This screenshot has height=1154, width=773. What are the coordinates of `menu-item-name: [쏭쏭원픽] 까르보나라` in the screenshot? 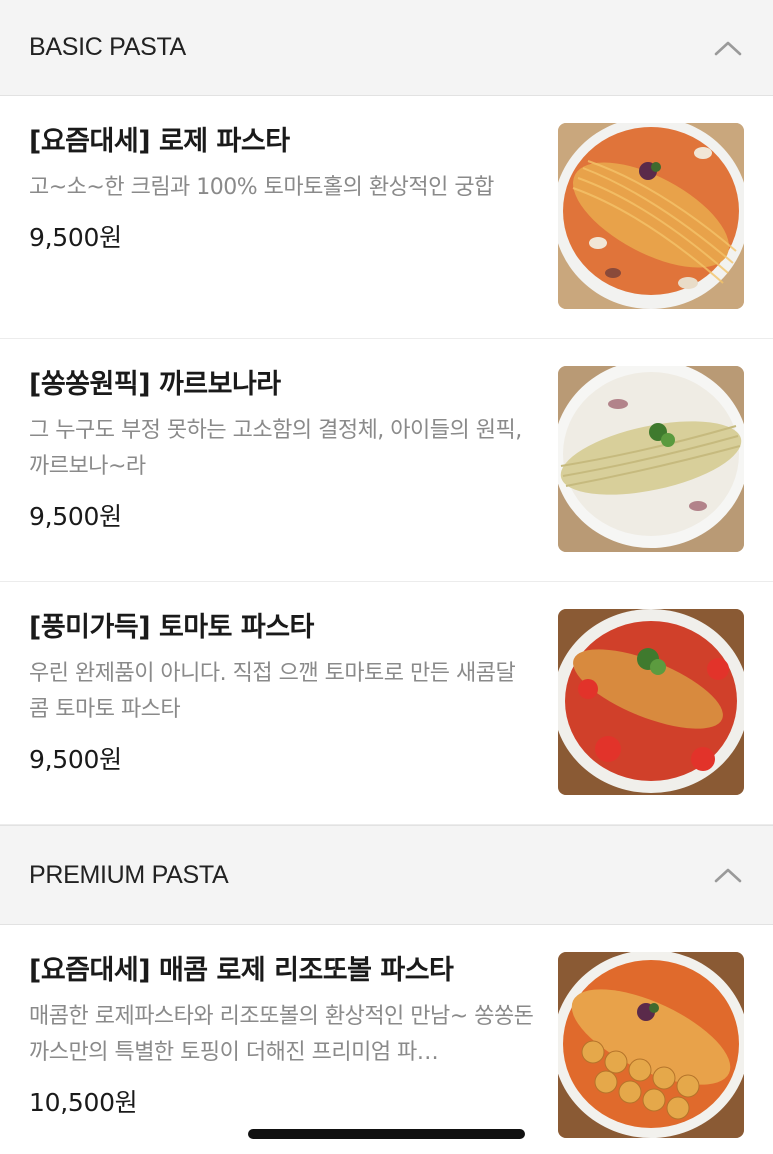 It's located at (155, 384).